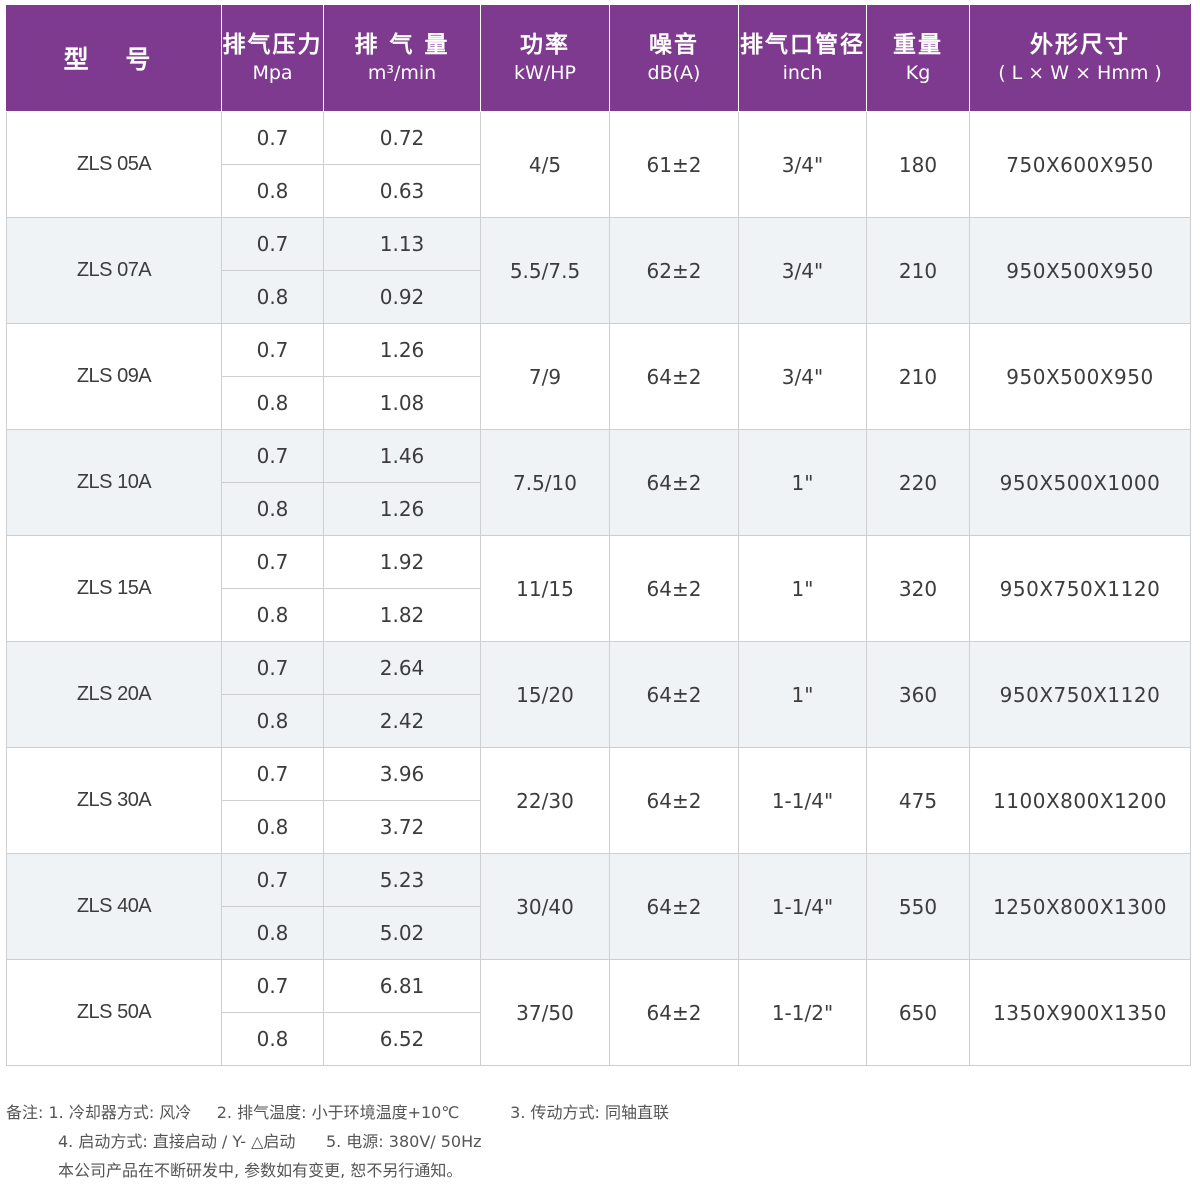 This screenshot has width=1200, height=1186. Describe the element at coordinates (545, 588) in the screenshot. I see `power-cell: 11/15` at that location.